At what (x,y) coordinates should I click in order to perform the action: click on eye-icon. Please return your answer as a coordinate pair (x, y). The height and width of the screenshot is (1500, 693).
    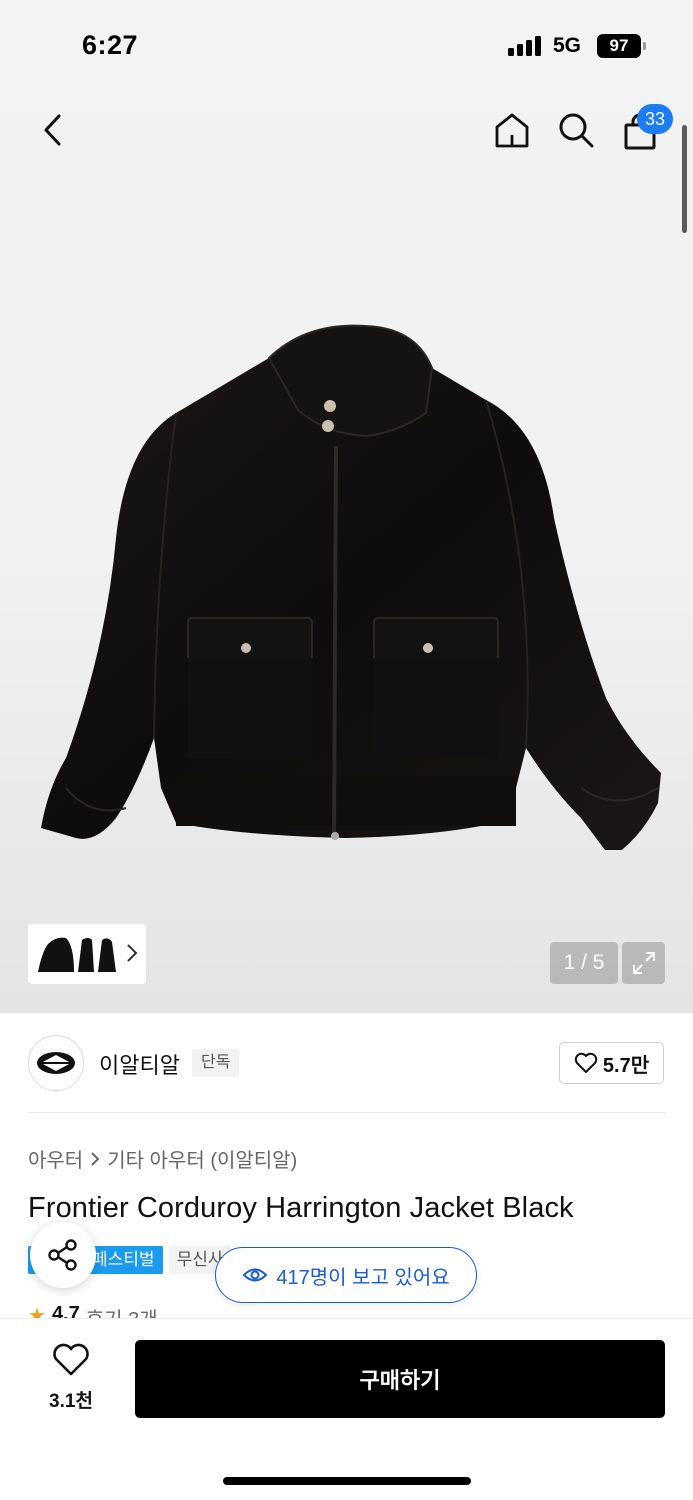
    Looking at the image, I should click on (255, 1275).